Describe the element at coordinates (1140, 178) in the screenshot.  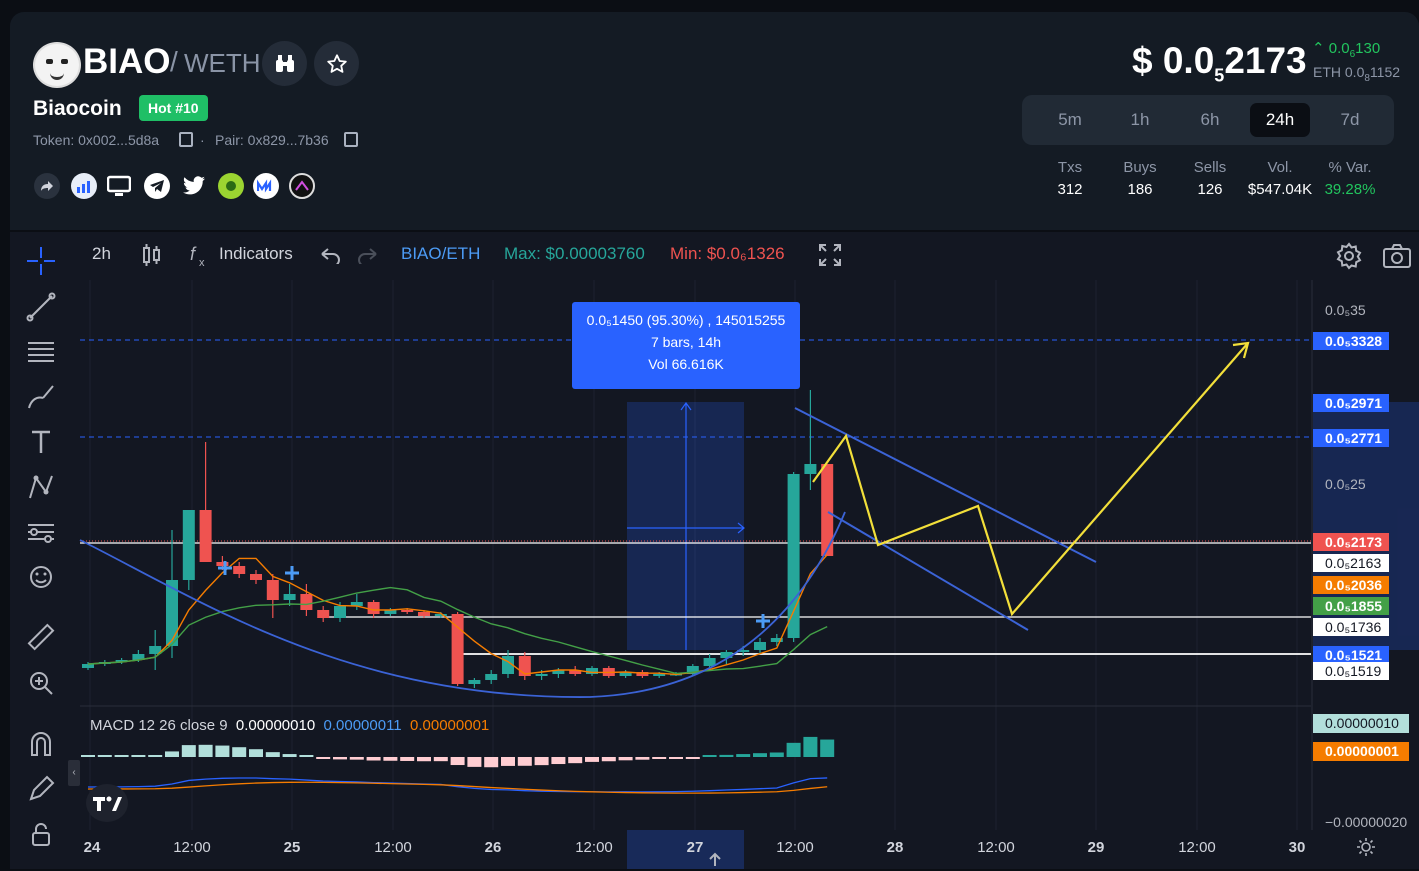
I see `stat-buys: Buys 186` at that location.